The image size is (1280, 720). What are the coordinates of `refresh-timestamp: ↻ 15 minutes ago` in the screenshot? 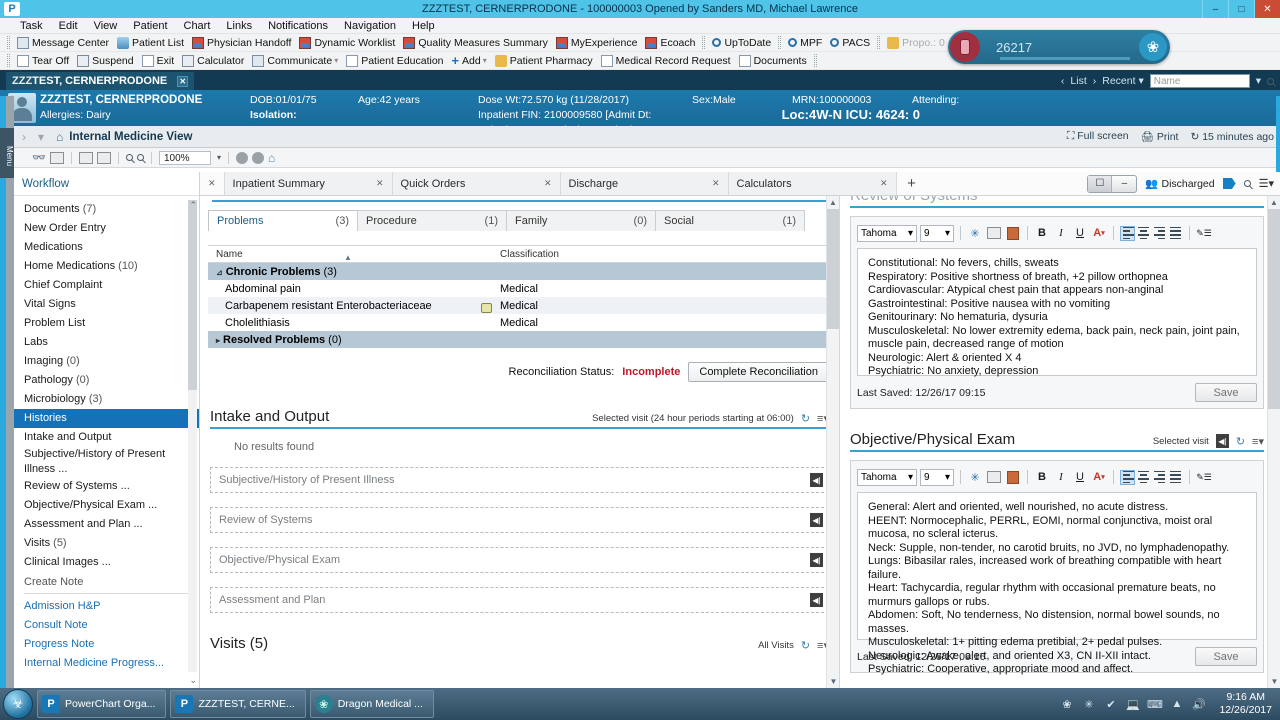 It's located at (1232, 137).